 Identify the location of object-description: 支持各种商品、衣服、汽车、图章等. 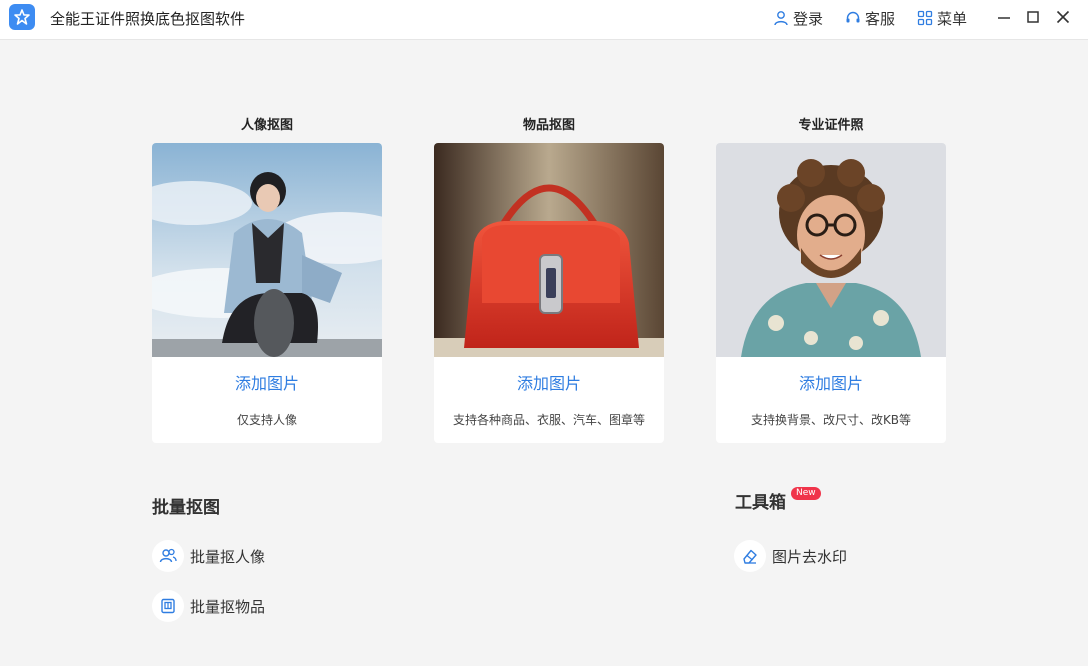
(548, 420).